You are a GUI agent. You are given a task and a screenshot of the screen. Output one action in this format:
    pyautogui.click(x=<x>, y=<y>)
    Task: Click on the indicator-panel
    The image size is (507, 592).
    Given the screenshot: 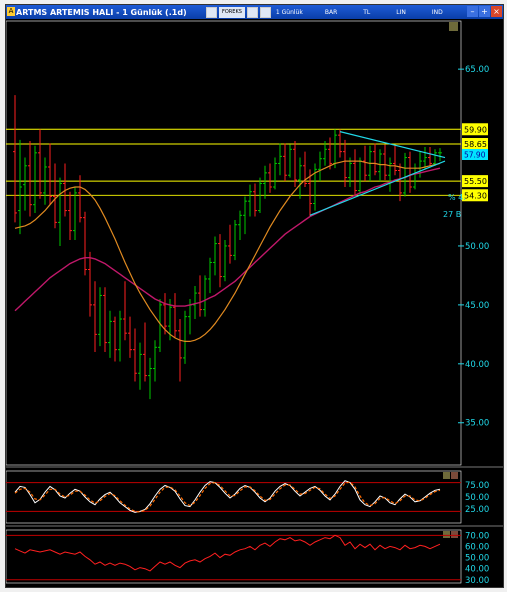 What is the action you would take?
    pyautogui.click(x=234, y=556)
    